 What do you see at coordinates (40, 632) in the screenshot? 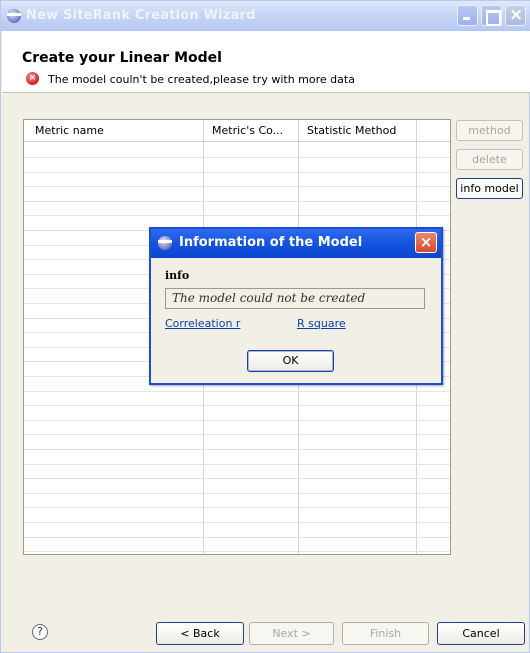
I see `help-icon: ?` at bounding box center [40, 632].